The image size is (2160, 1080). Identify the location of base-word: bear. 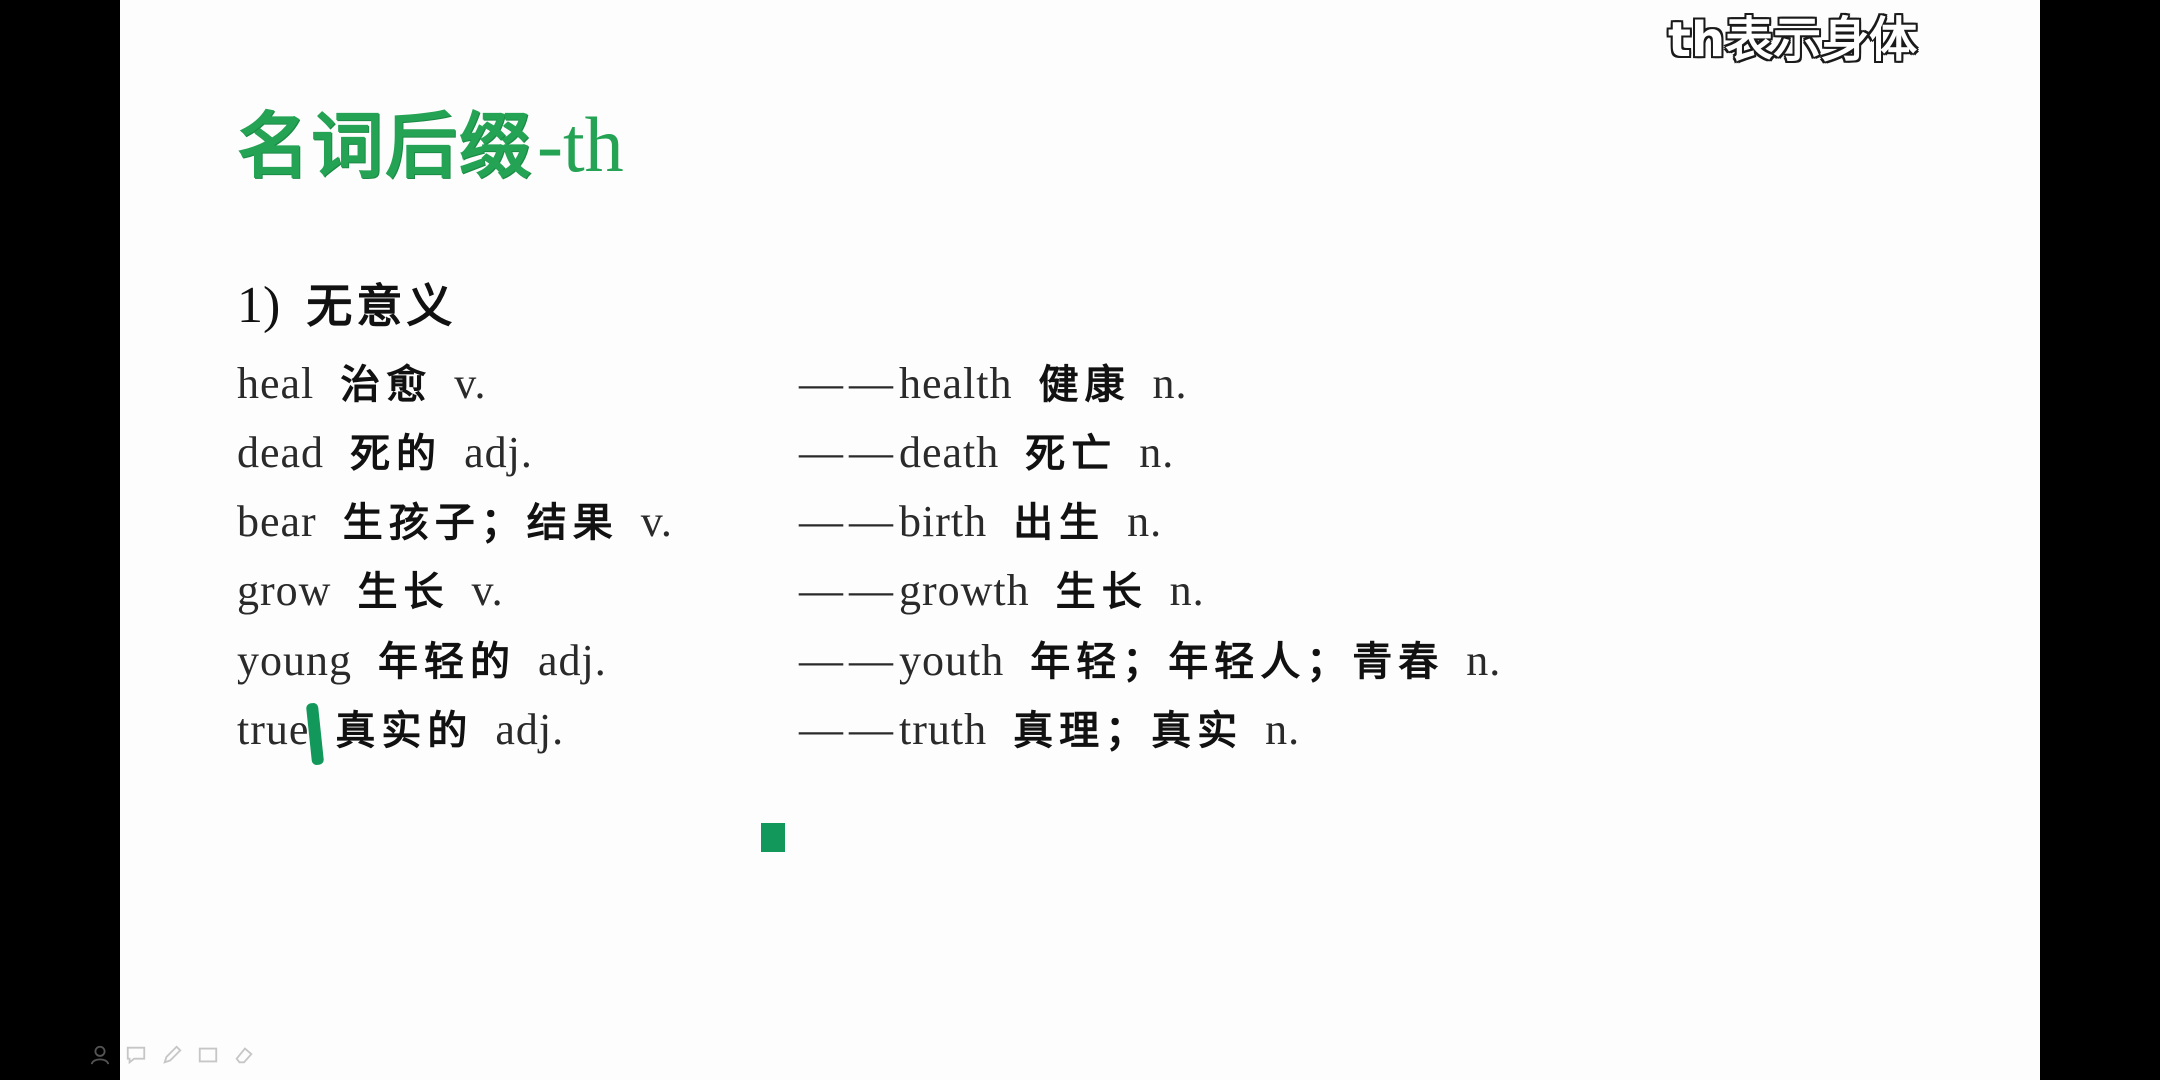
(277, 521).